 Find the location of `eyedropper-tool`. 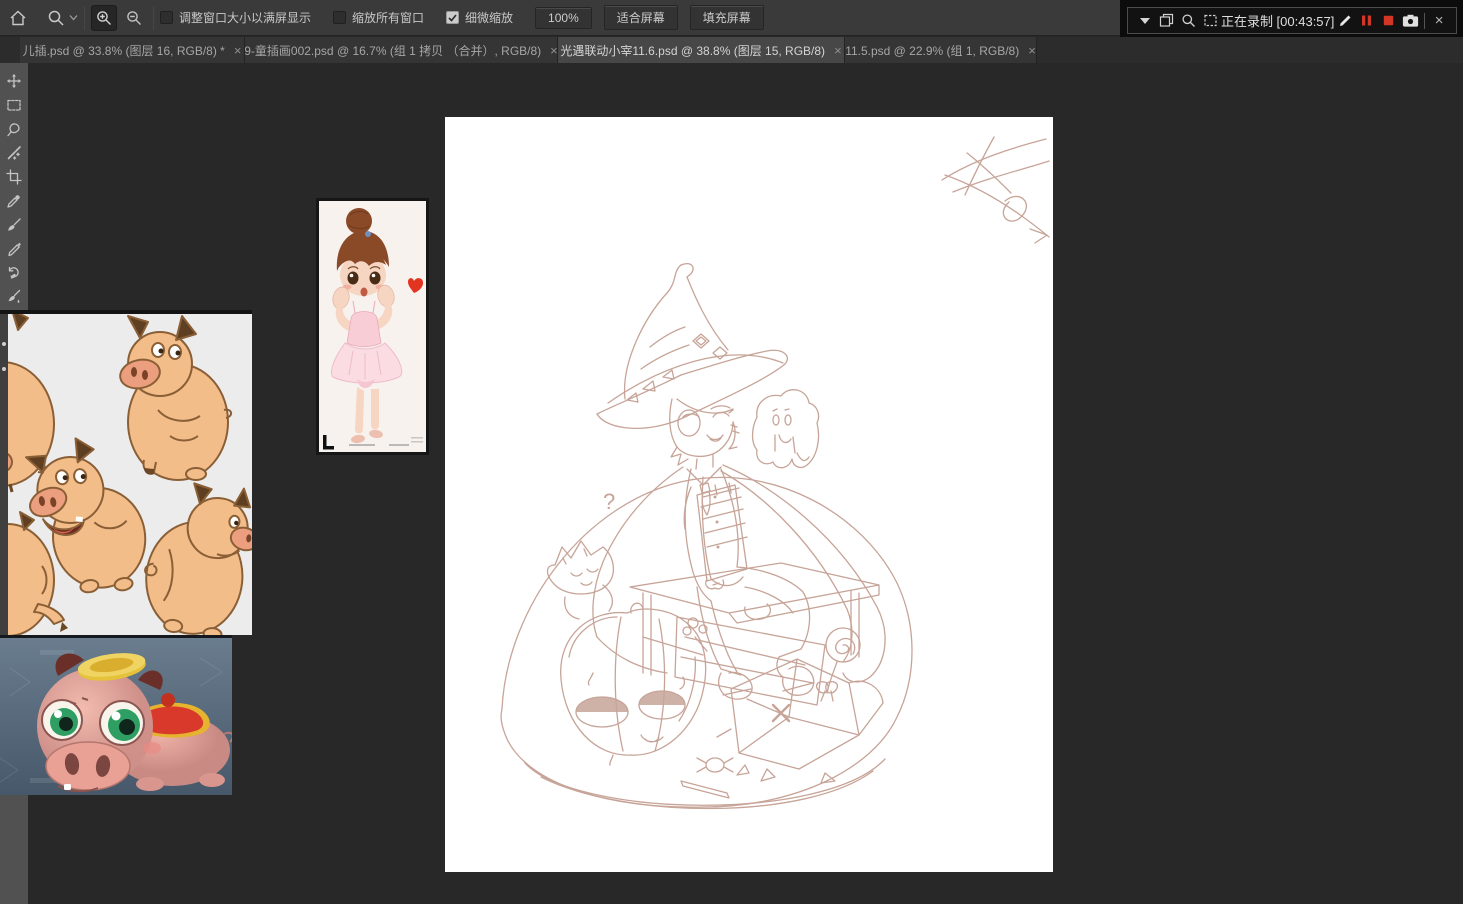

eyedropper-tool is located at coordinates (14, 201).